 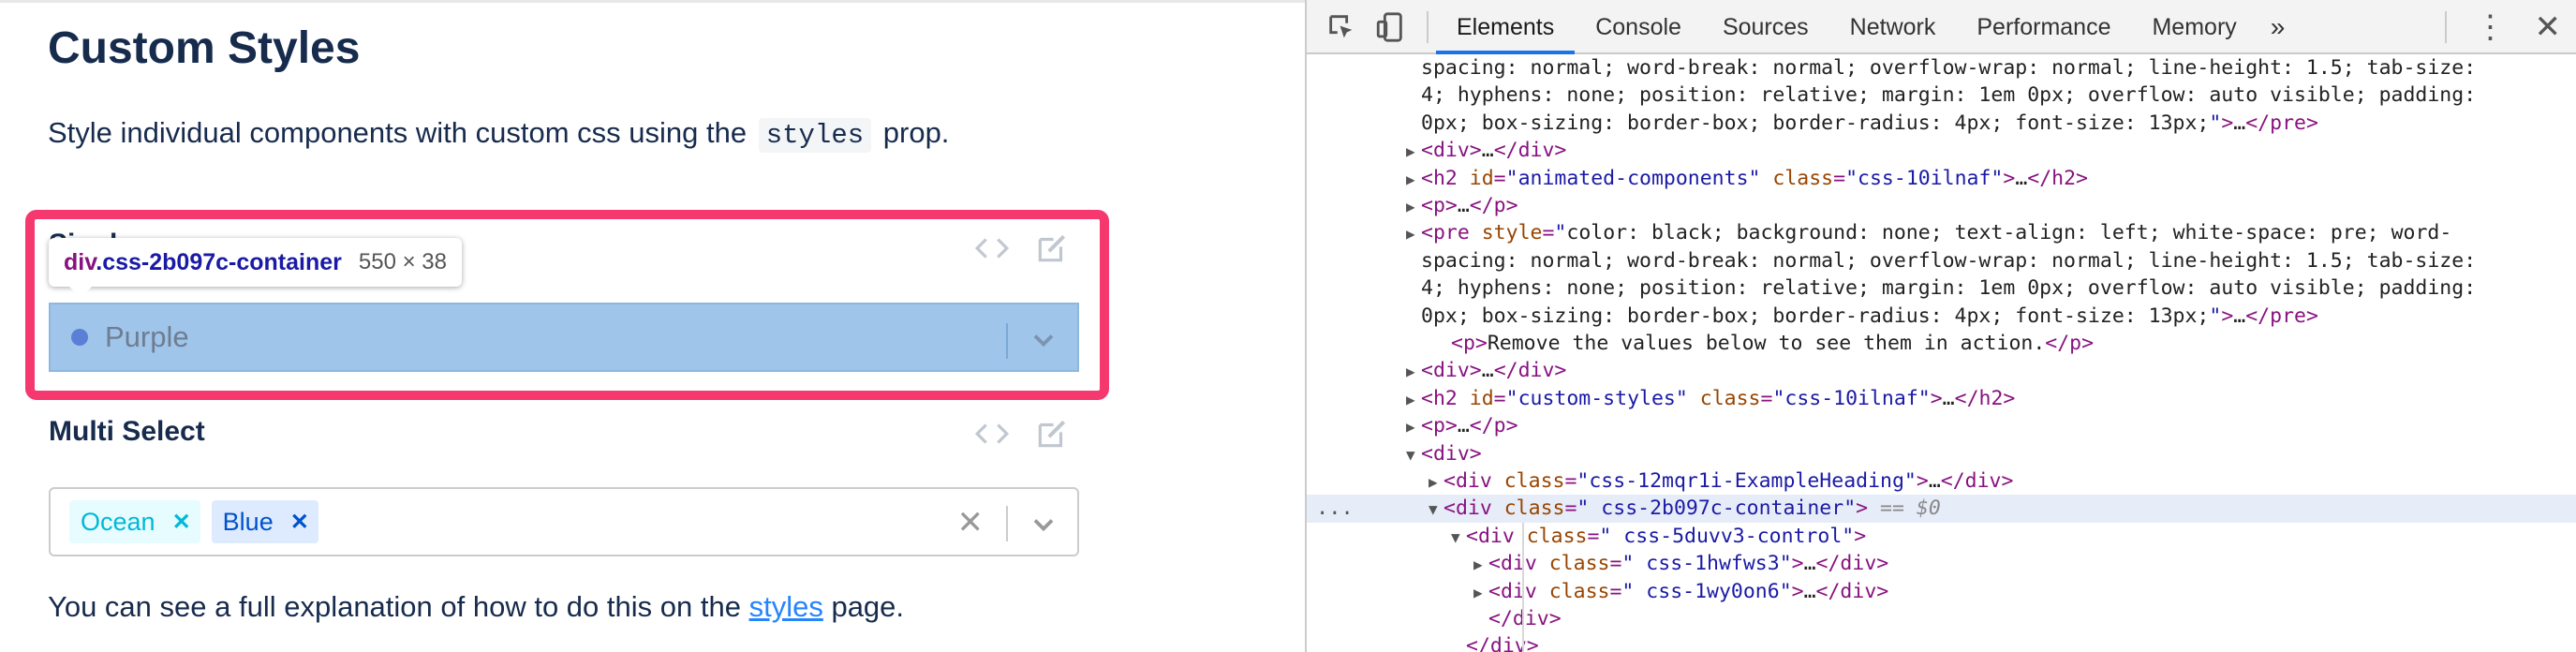 I want to click on dom-token: "css-10ilnaf", so click(x=1924, y=178).